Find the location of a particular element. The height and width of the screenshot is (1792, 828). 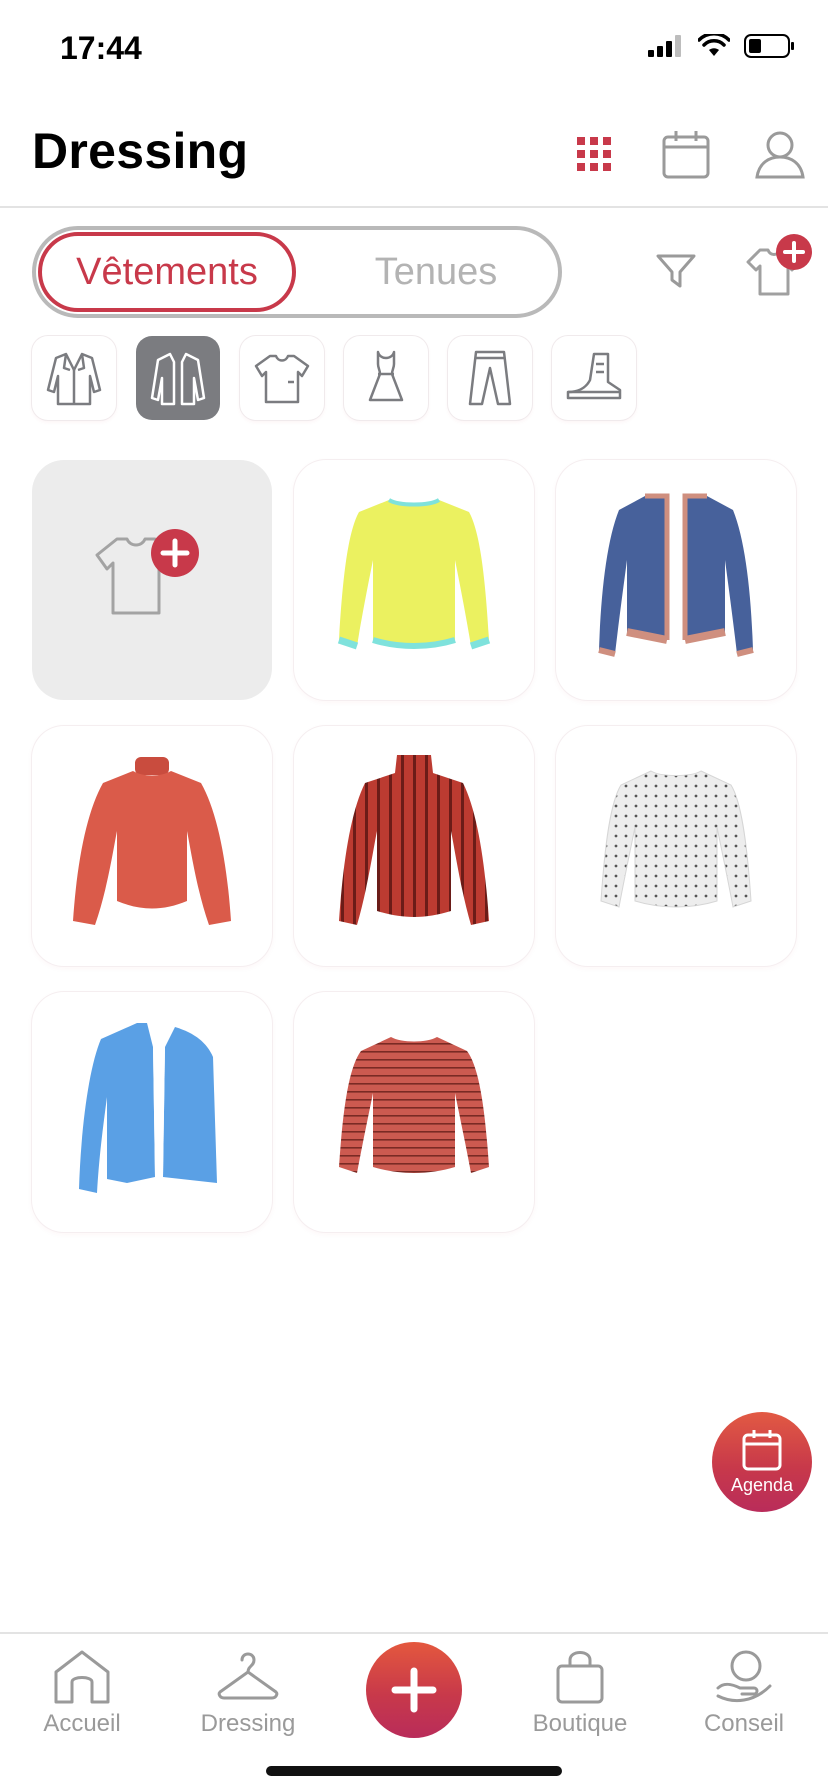

nav-accueil: Accueil is located at coordinates (82, 1693).